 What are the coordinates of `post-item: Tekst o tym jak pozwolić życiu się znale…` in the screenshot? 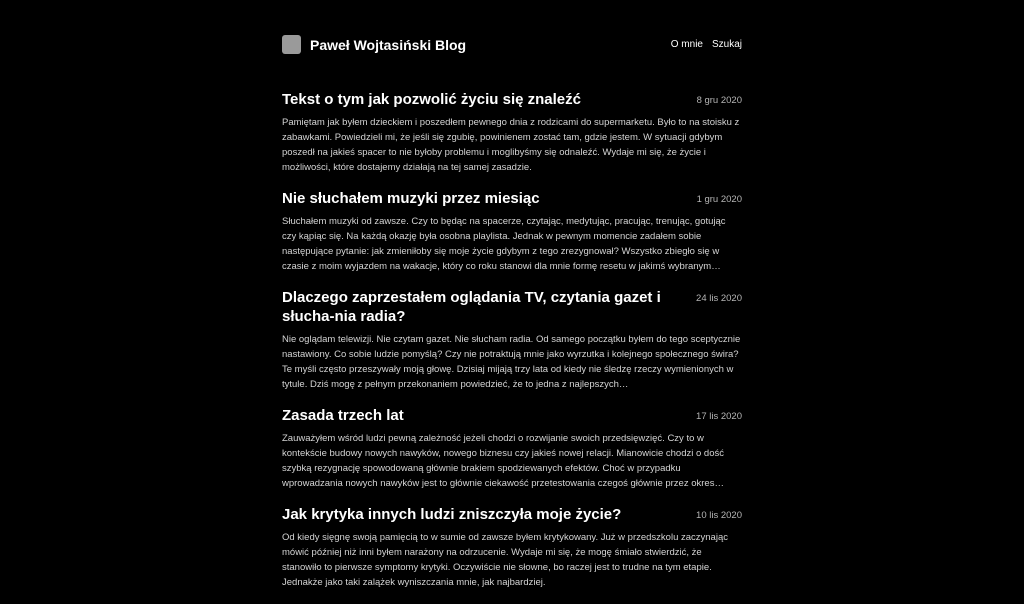 It's located at (512, 132).